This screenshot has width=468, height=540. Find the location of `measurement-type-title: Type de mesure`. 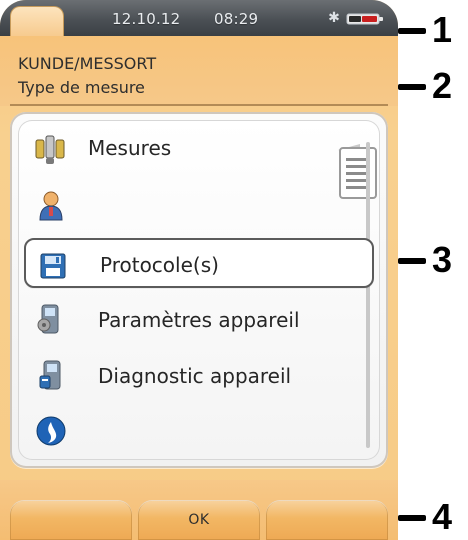

measurement-type-title: Type de mesure is located at coordinates (81, 87).